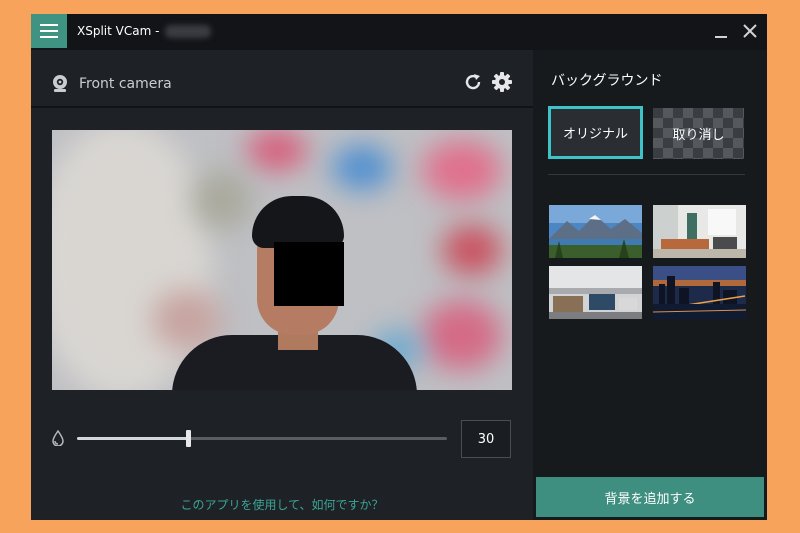 Image resolution: width=800 pixels, height=533 pixels. I want to click on background-thumbnail-living-room, so click(699, 231).